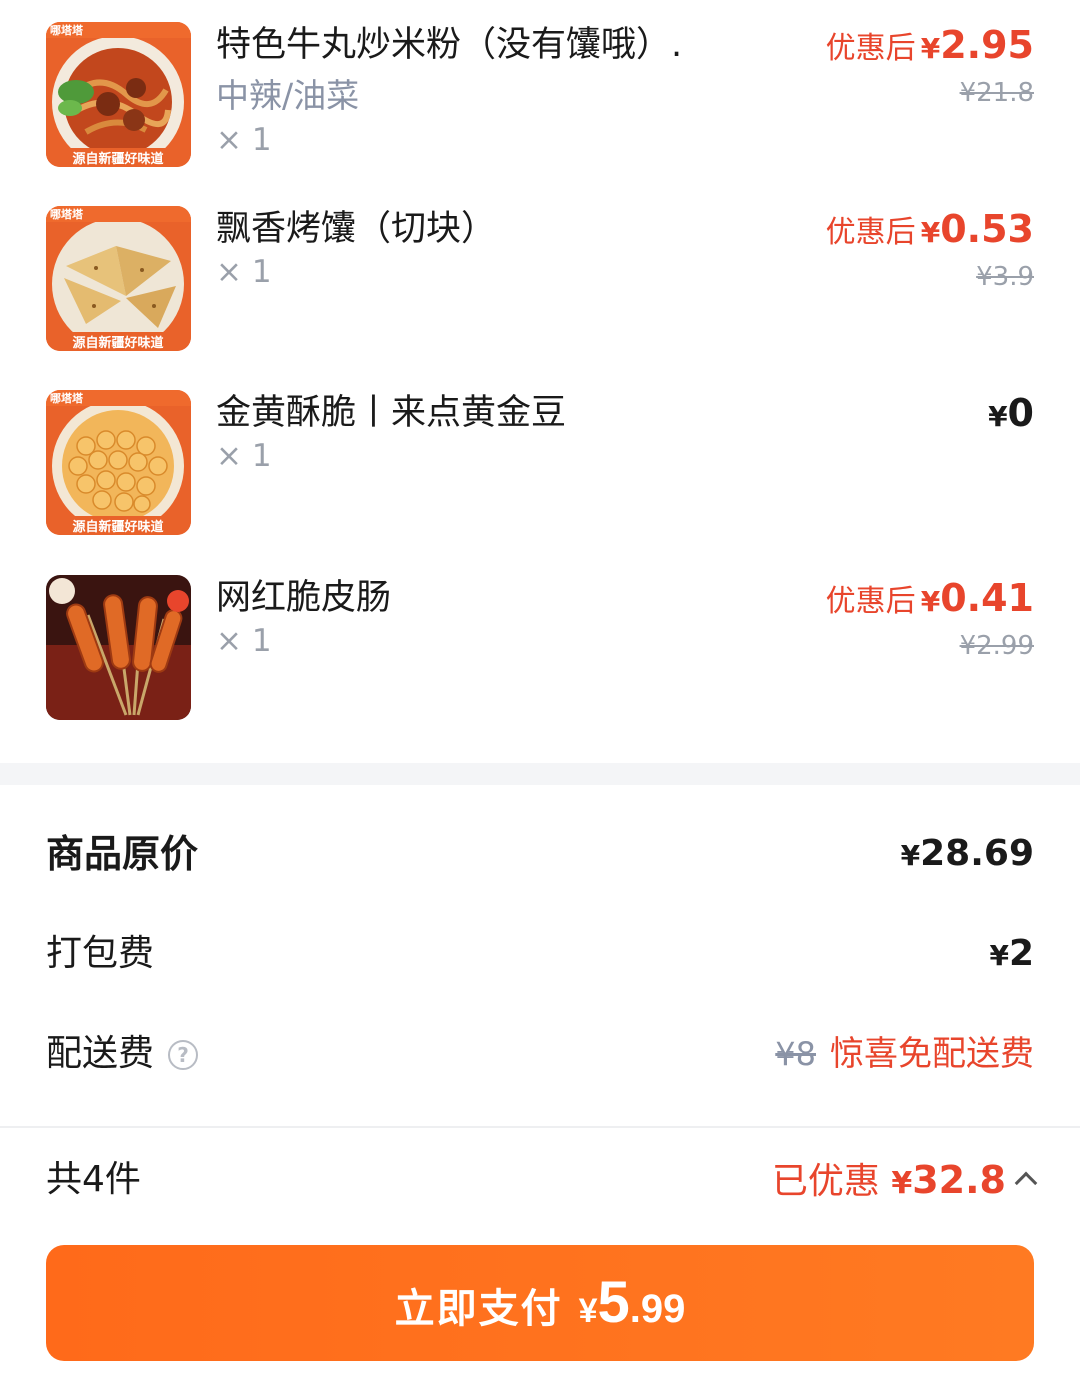 This screenshot has width=1080, height=1384. What do you see at coordinates (100, 953) in the screenshot?
I see `packing-fee-label: 打包费` at bounding box center [100, 953].